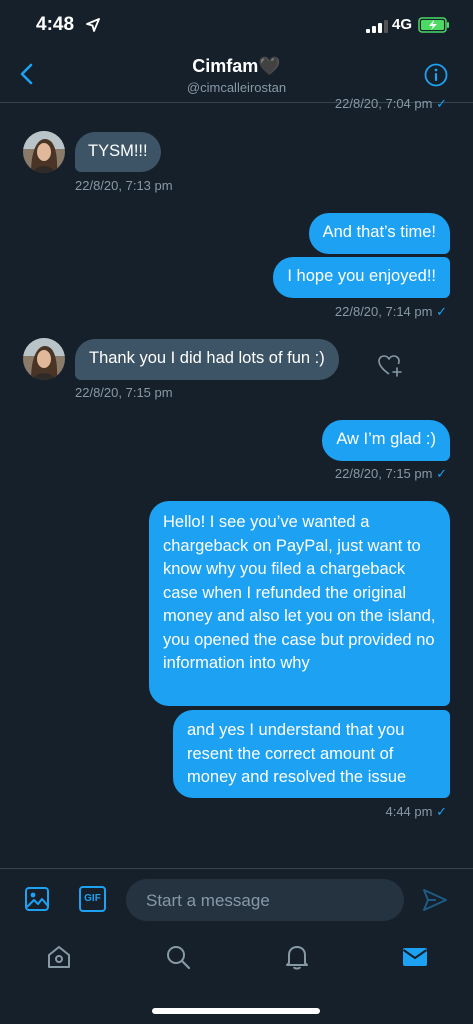 The image size is (473, 1024). What do you see at coordinates (390, 103) in the screenshot?
I see `message-timestamp: 22/8/20, 7:04 pm ✓` at bounding box center [390, 103].